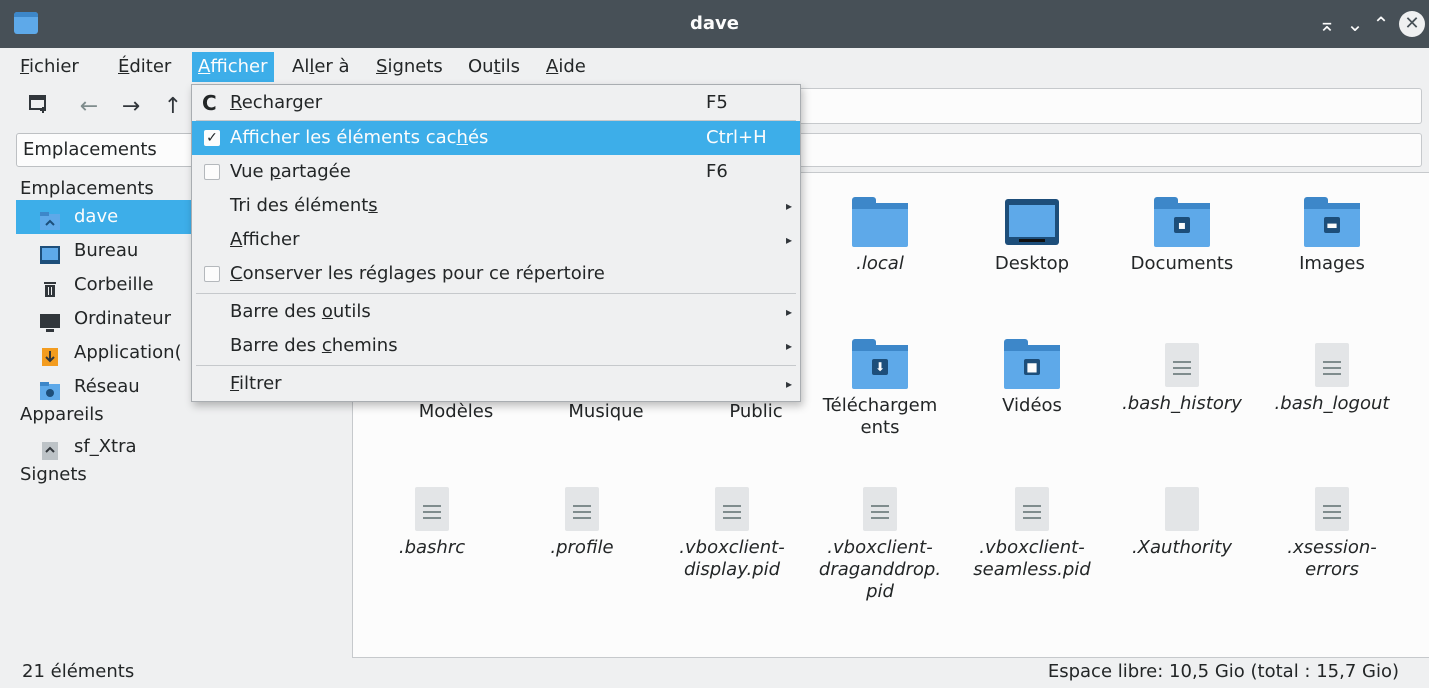  Describe the element at coordinates (1355, 24) in the screenshot. I see `minimize-icon: ⌄` at that location.